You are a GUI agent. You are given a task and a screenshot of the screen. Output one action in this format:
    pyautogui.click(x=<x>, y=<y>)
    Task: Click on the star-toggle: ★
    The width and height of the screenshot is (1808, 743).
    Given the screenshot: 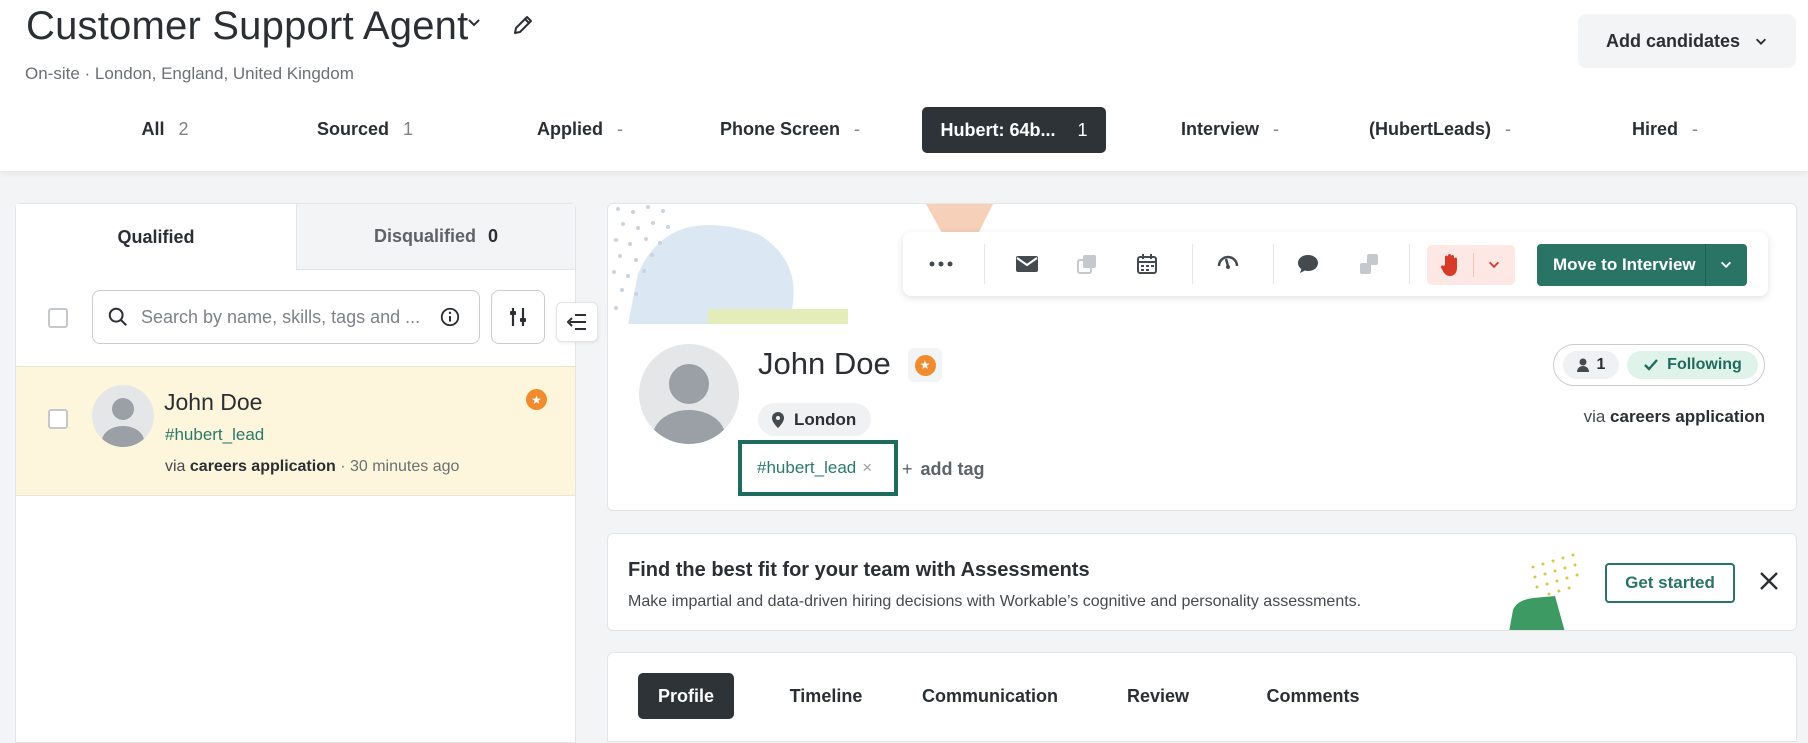 What is the action you would take?
    pyautogui.click(x=925, y=365)
    